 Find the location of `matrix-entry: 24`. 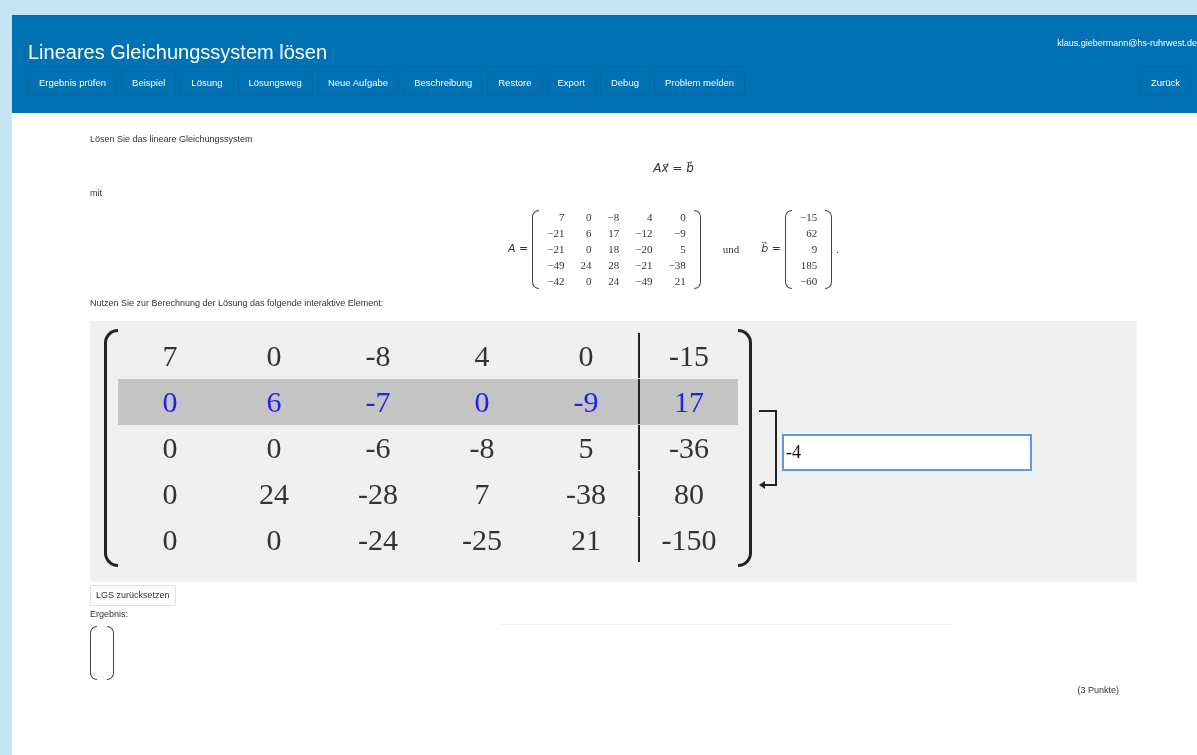

matrix-entry: 24 is located at coordinates (274, 494).